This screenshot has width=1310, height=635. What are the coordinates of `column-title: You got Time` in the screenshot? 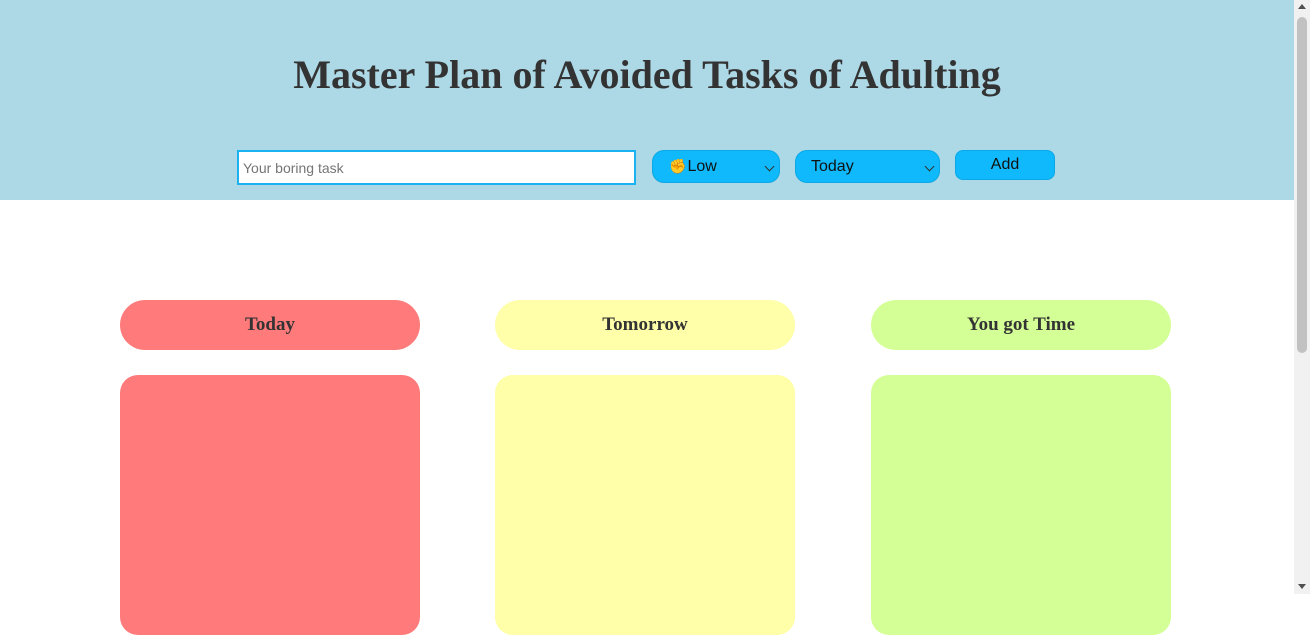 It's located at (1021, 324).